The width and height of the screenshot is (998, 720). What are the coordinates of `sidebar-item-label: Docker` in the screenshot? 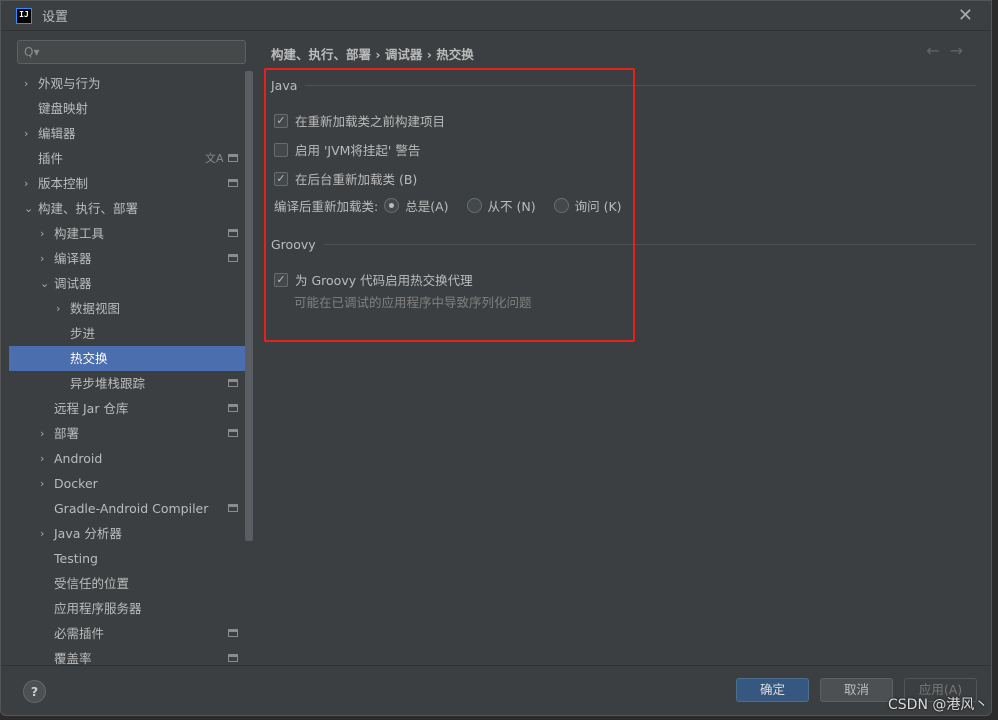 It's located at (76, 483).